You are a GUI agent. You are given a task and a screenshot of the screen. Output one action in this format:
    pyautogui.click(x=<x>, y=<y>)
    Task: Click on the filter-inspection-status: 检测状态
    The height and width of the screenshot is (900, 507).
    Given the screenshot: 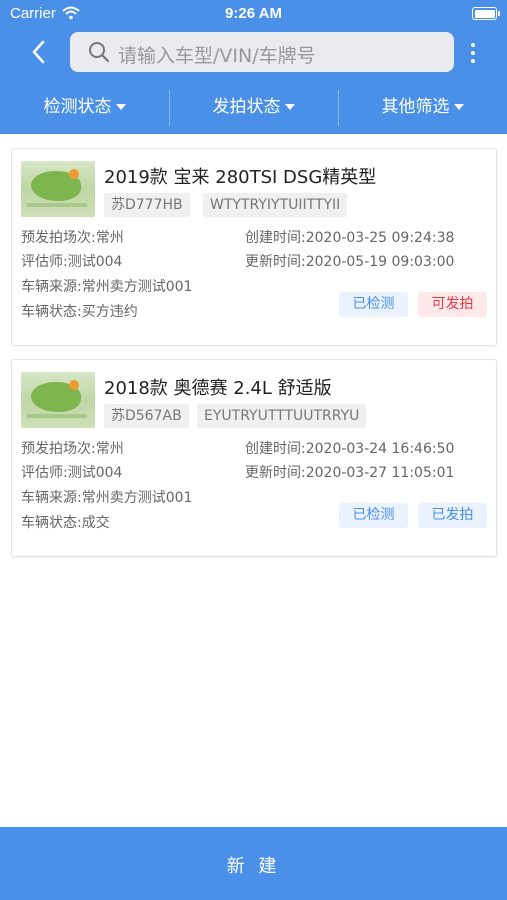 What is the action you would take?
    pyautogui.click(x=84, y=108)
    